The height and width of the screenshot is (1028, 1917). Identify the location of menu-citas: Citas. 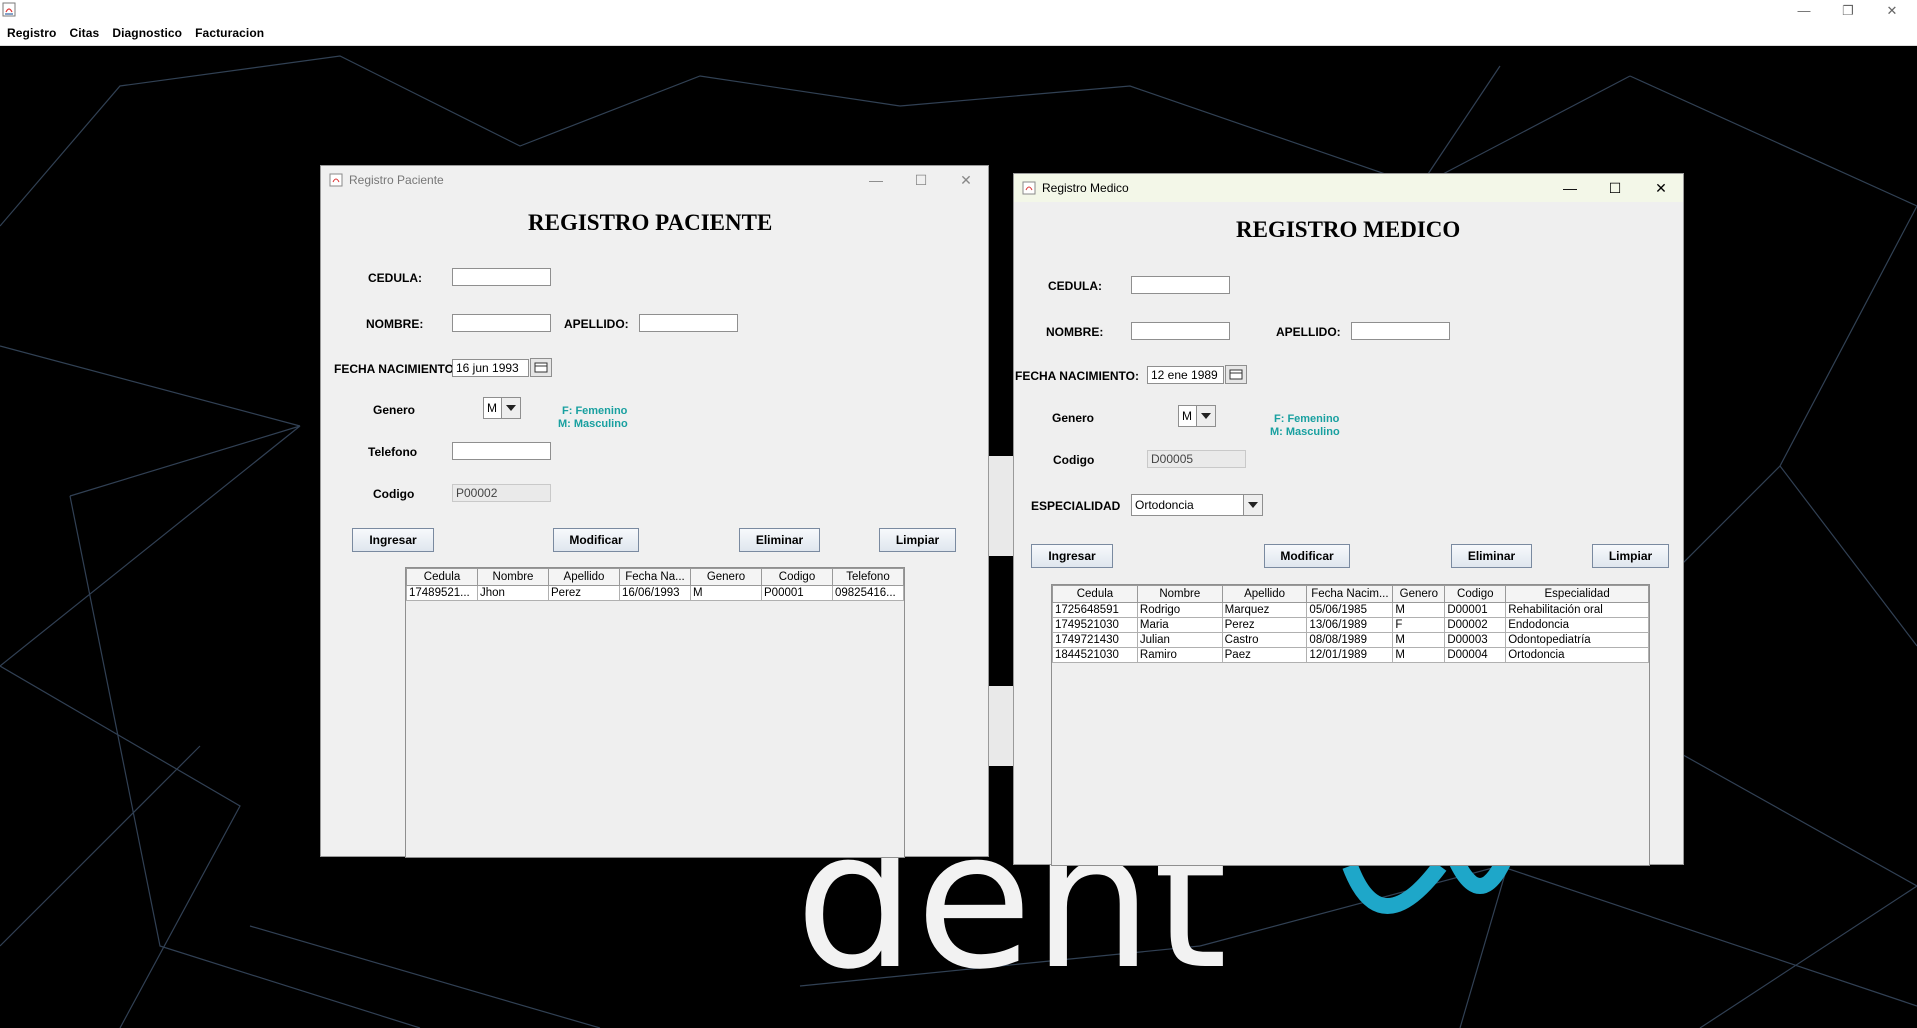
(83, 33).